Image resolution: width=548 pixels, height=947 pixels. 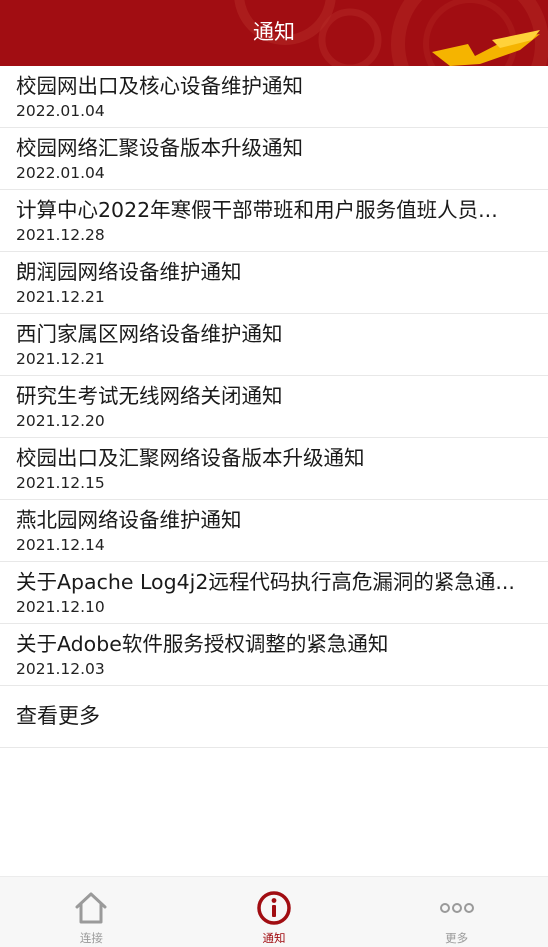 I want to click on notice-title: 关于Adobe软件服务授权调整的紧急通知, so click(x=202, y=644).